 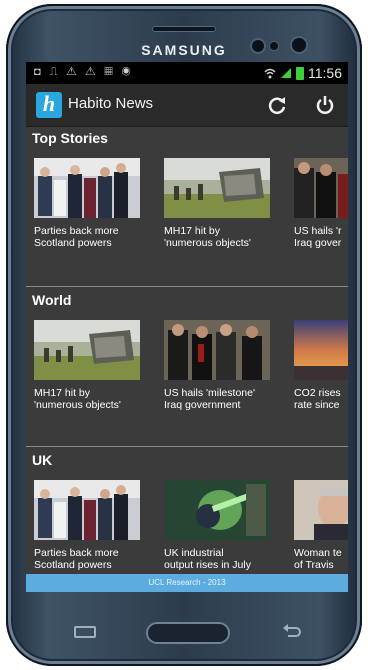 I want to click on story-headline: US hails 'milestone' Iraq government, so click(x=209, y=399).